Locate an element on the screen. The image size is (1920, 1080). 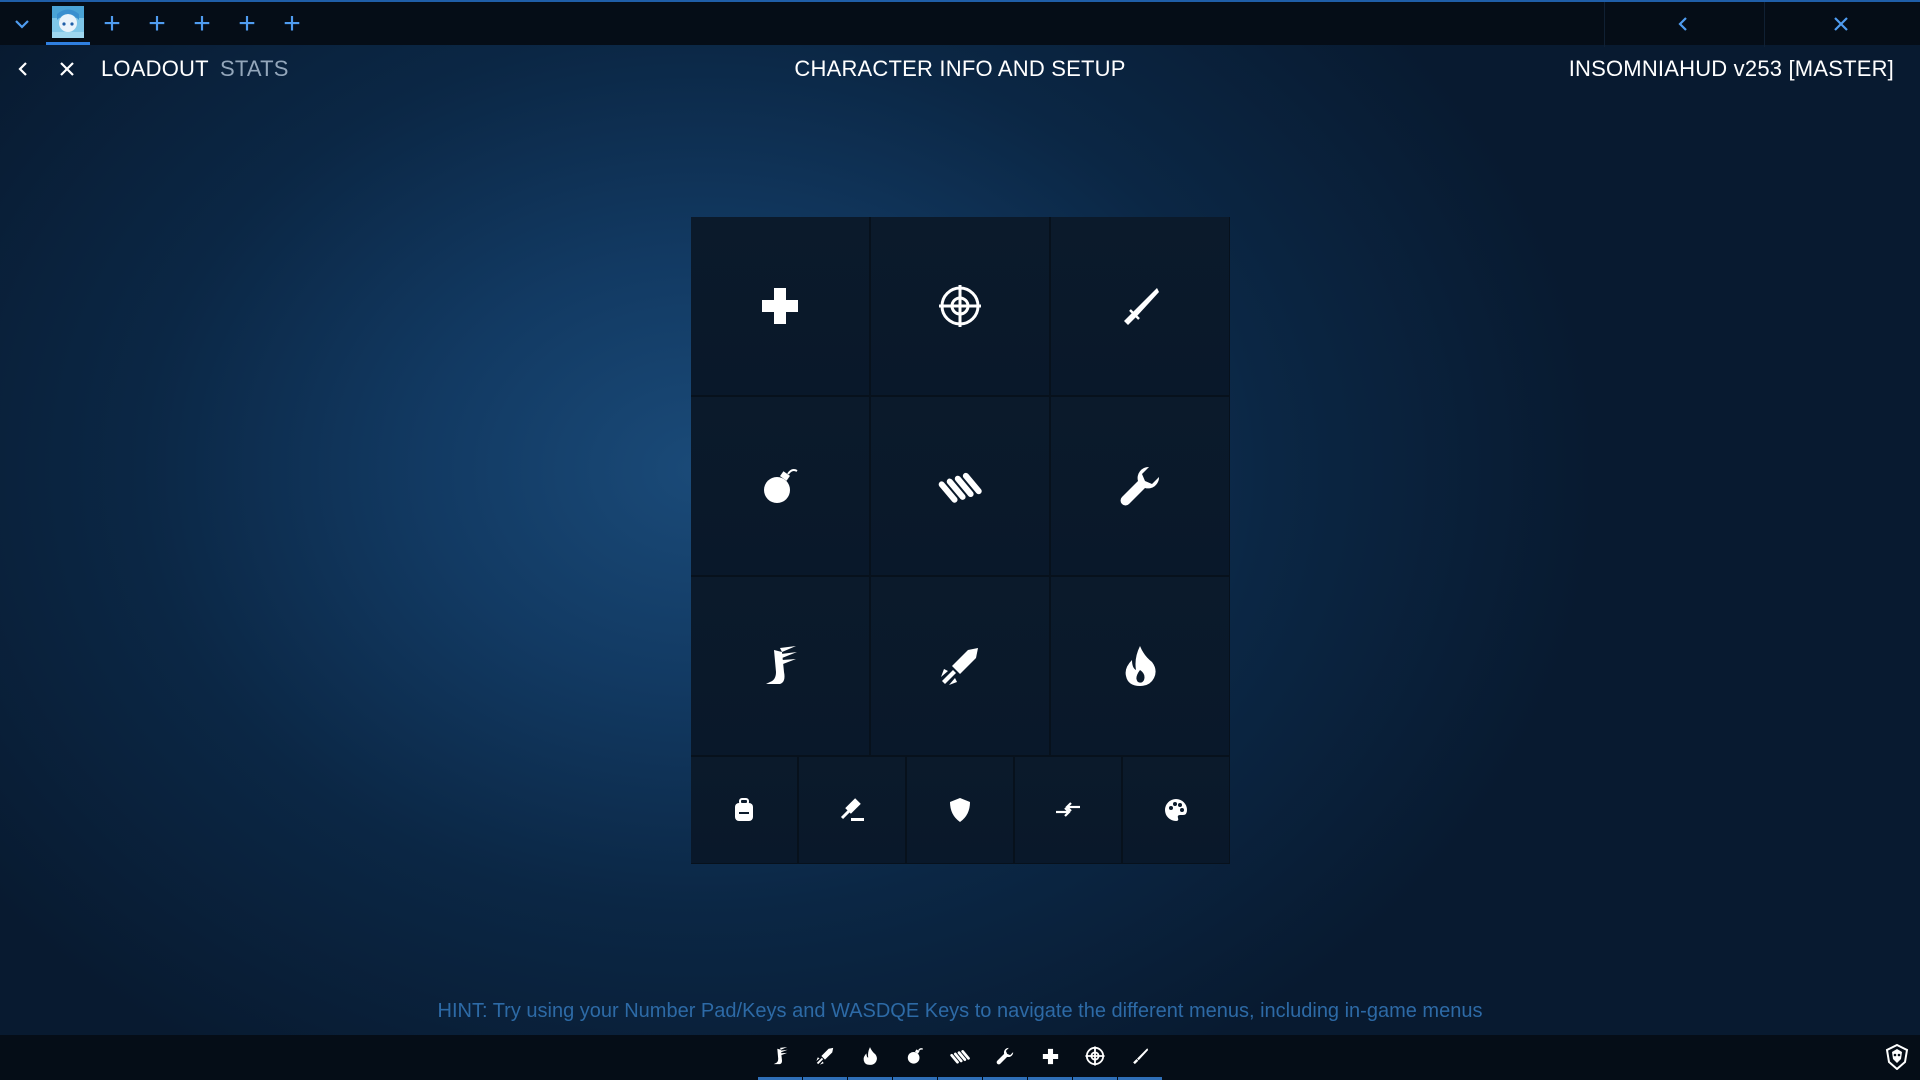
grid-cell-grenade is located at coordinates (780, 486).